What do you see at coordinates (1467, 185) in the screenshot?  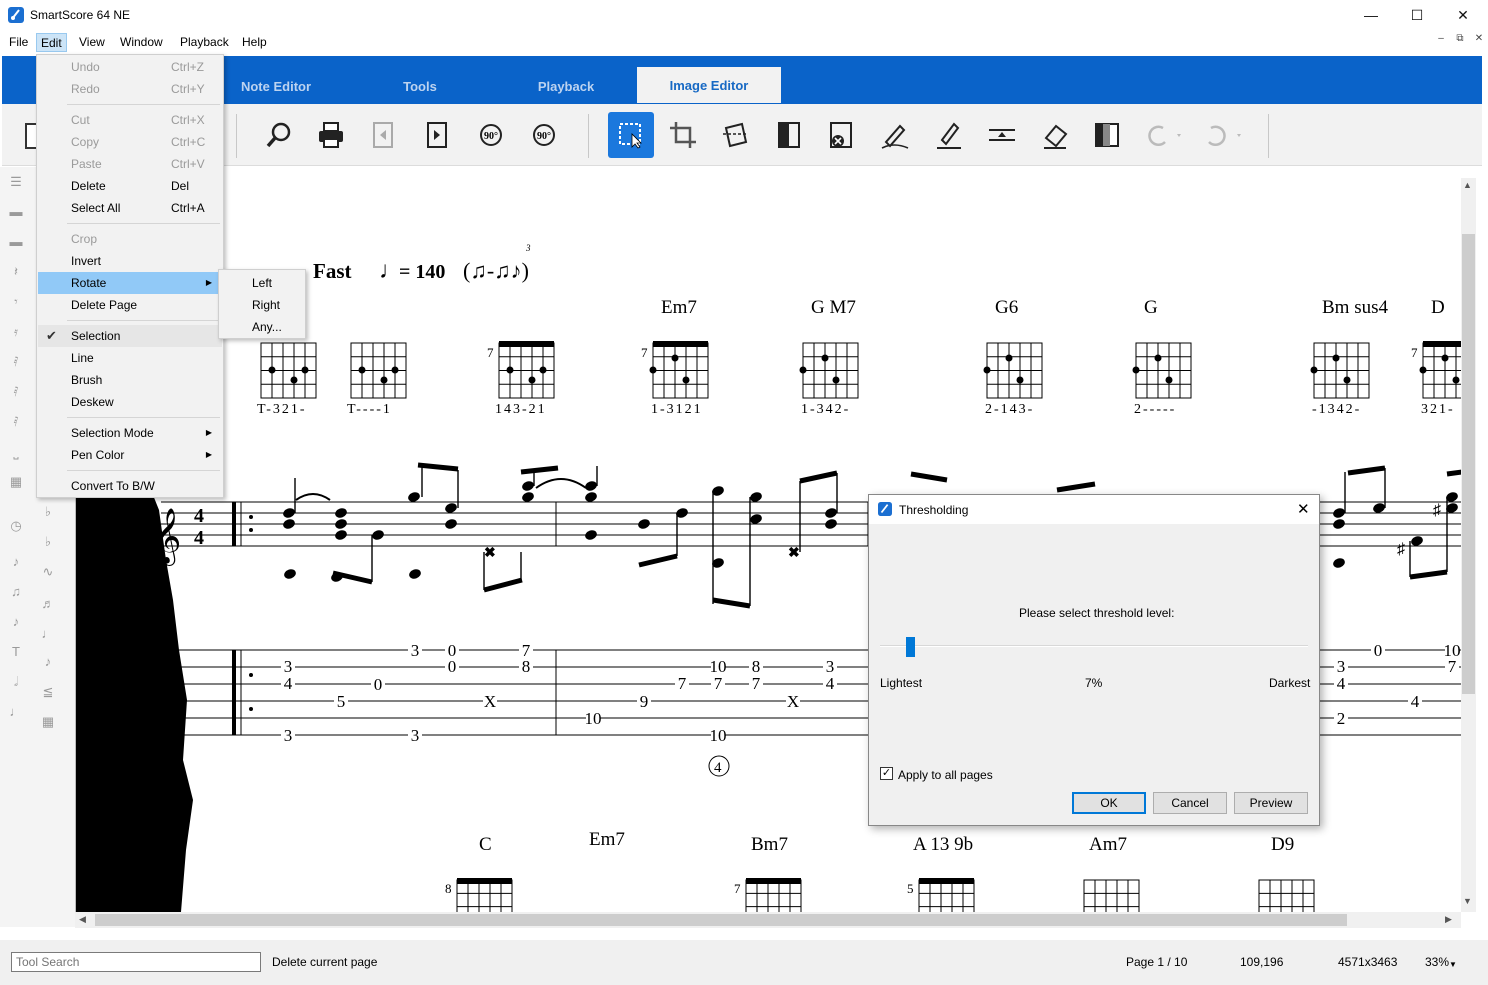 I see `scroll-up-icon: ▲` at bounding box center [1467, 185].